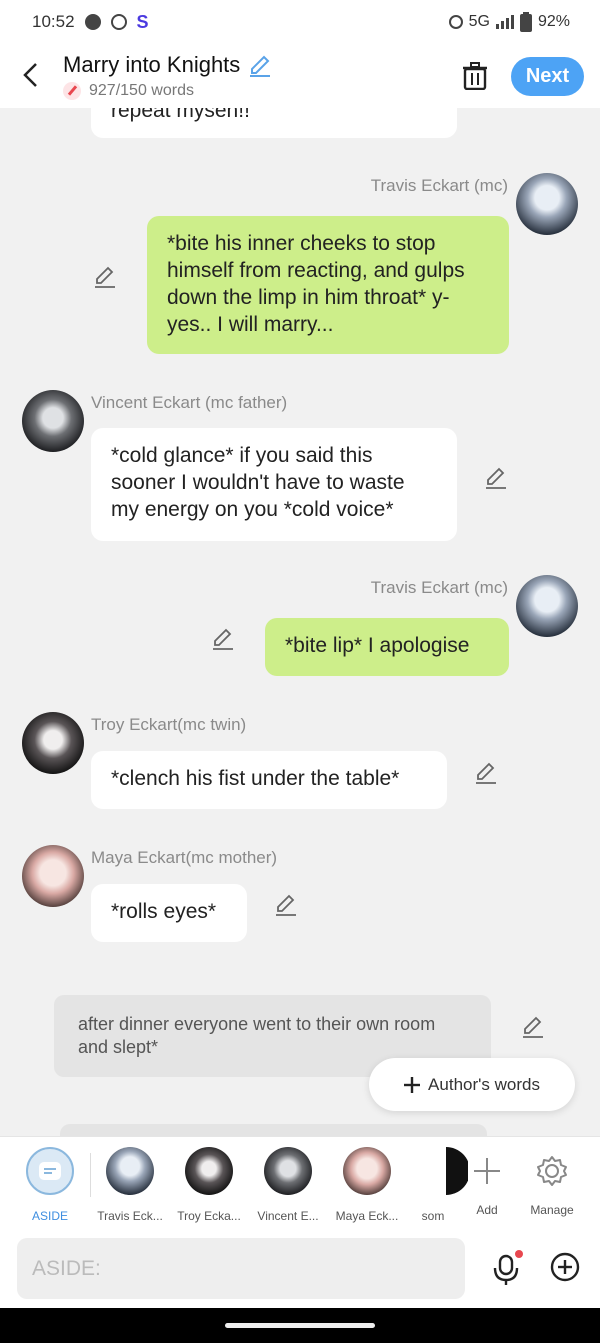 The height and width of the screenshot is (1343, 600). I want to click on story-title: Marry into Knights, so click(152, 64).